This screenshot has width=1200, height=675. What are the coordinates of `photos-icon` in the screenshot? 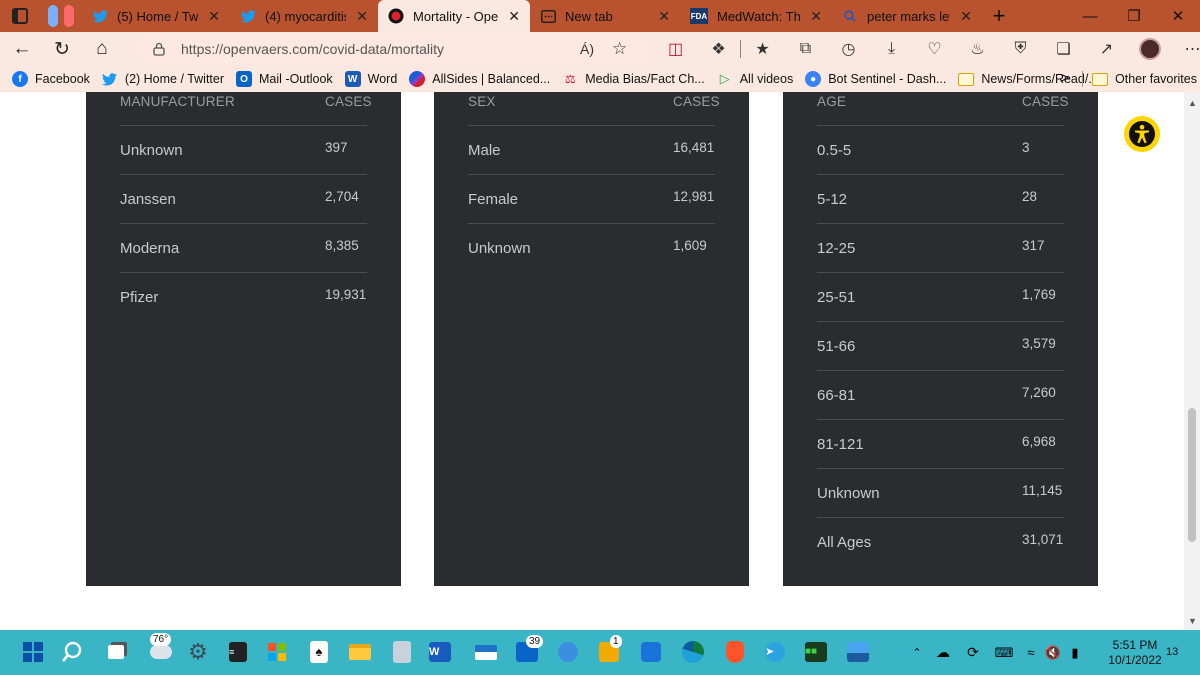 It's located at (858, 652).